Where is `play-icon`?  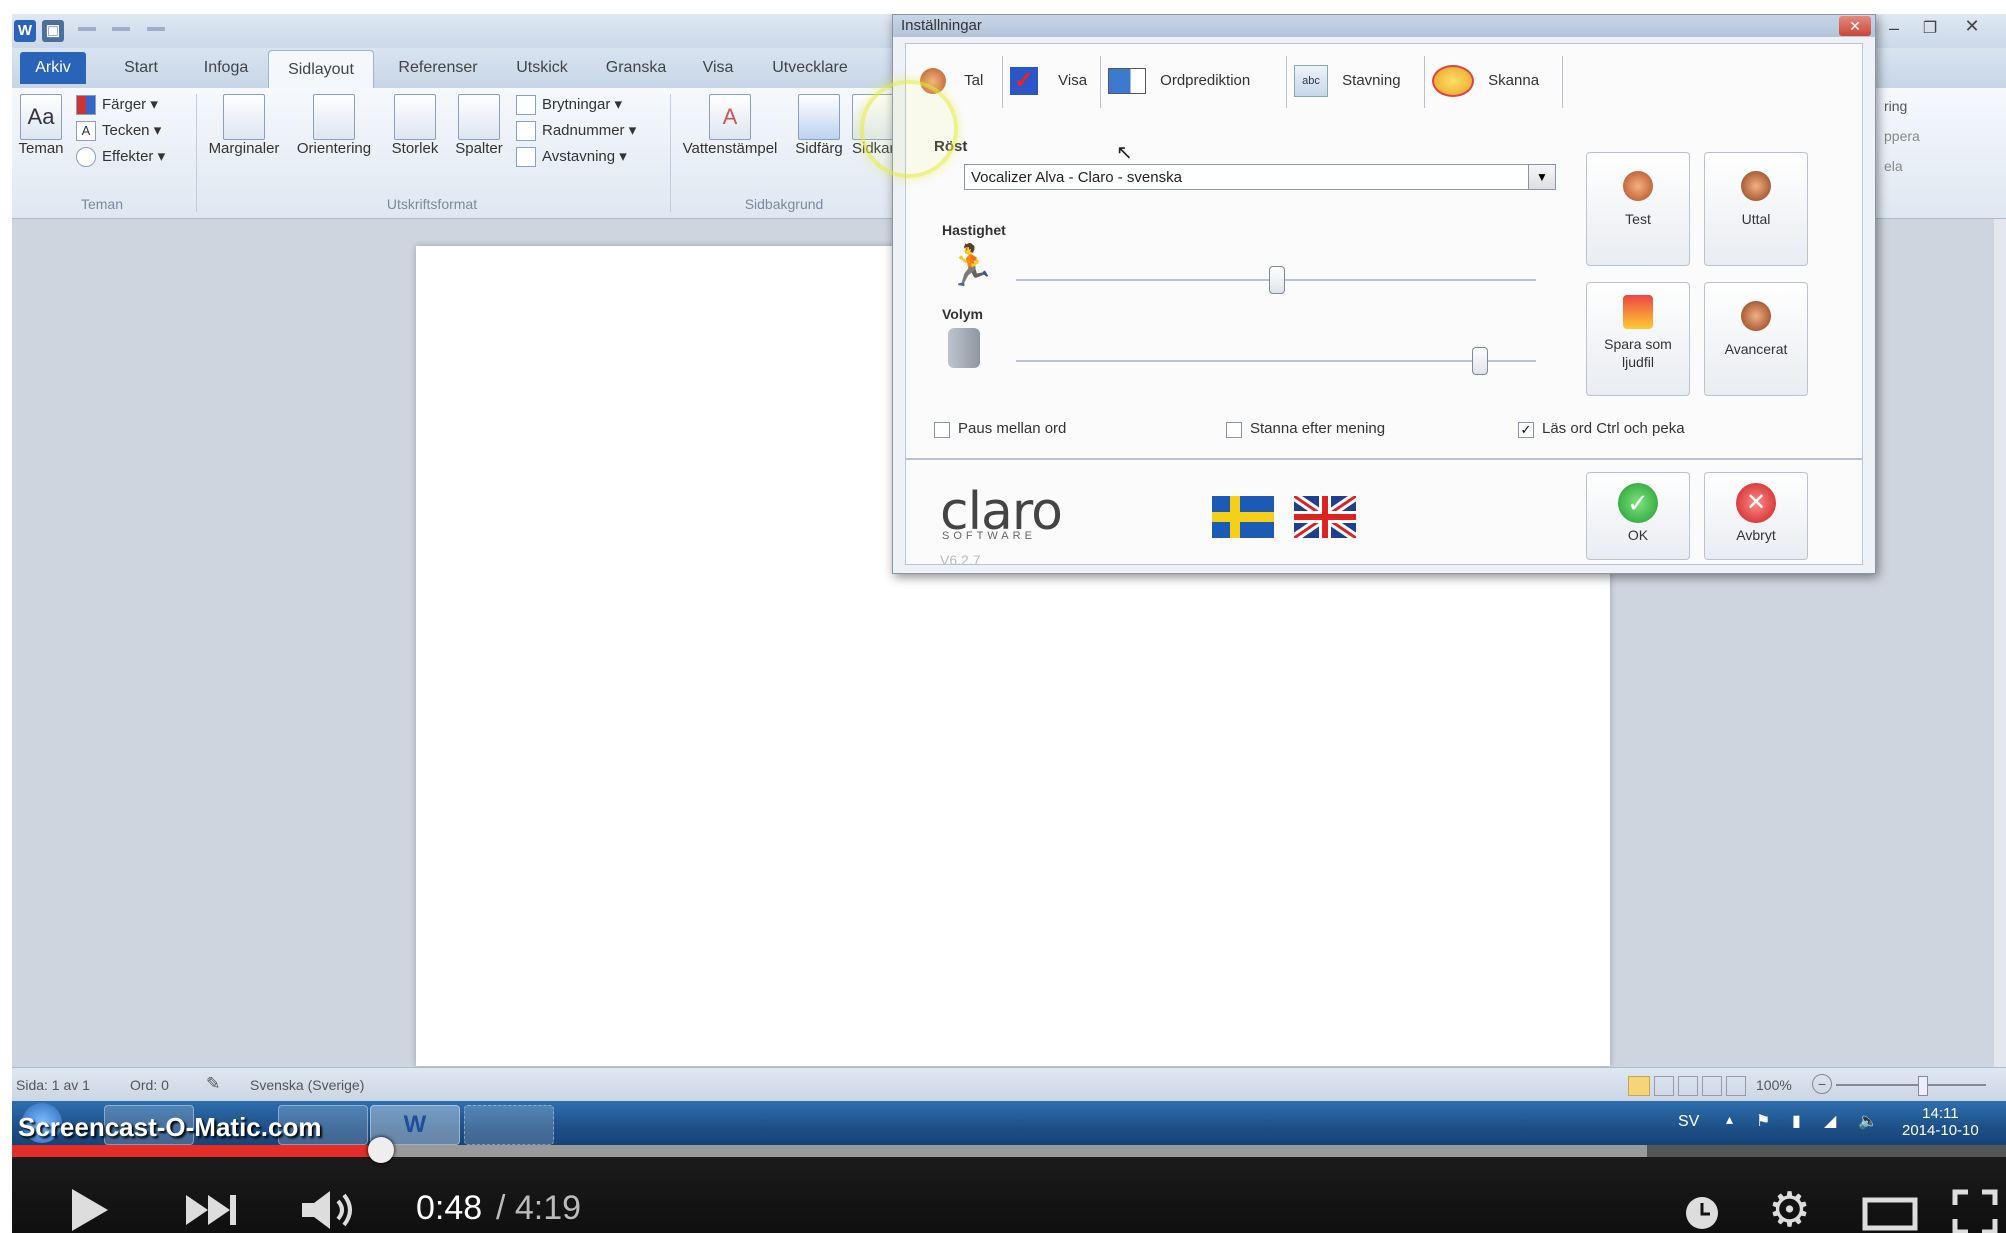 play-icon is located at coordinates (89, 1210).